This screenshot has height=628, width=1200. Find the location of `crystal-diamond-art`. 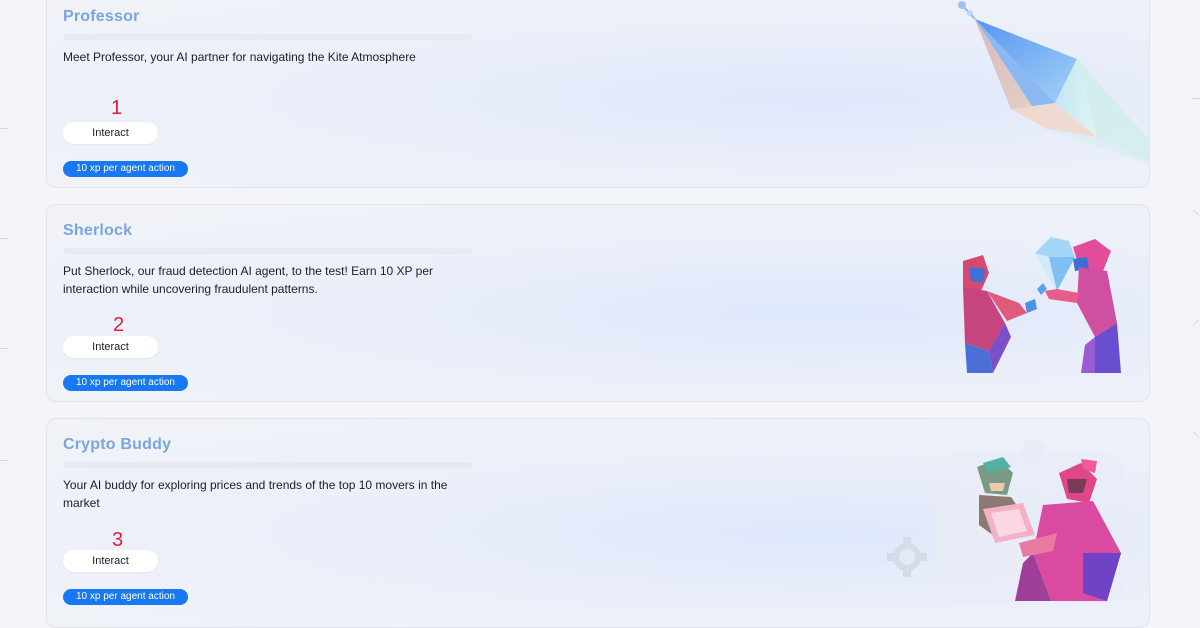

crystal-diamond-art is located at coordinates (1053, 82).